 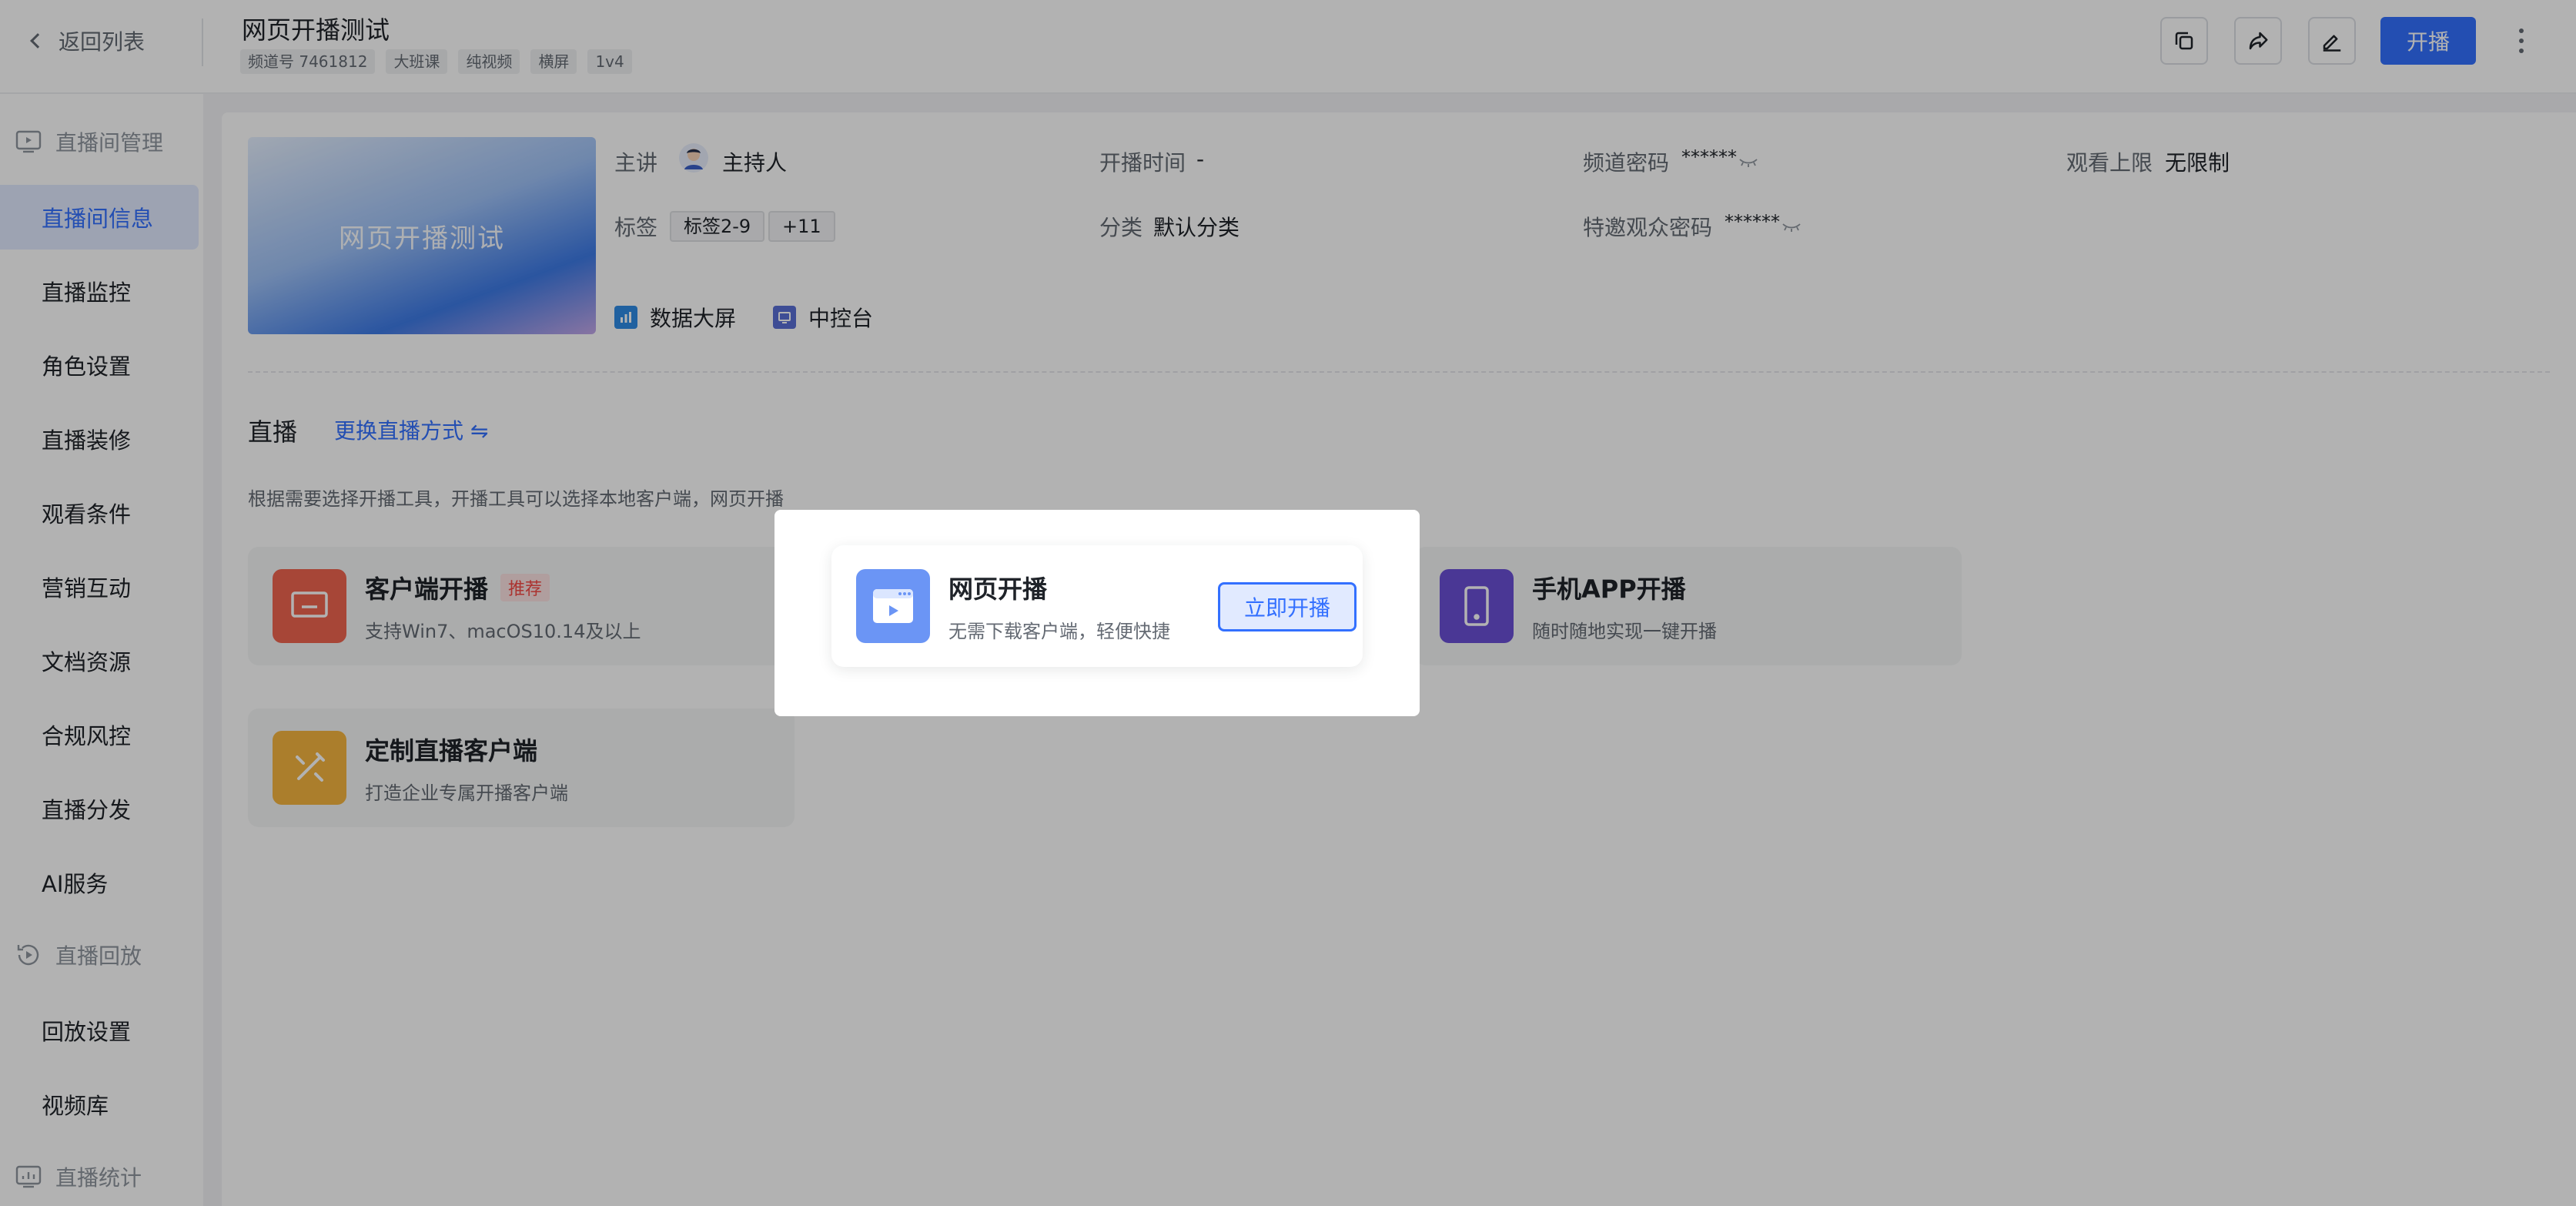 What do you see at coordinates (998, 589) in the screenshot?
I see `web-live-title: 网页开播` at bounding box center [998, 589].